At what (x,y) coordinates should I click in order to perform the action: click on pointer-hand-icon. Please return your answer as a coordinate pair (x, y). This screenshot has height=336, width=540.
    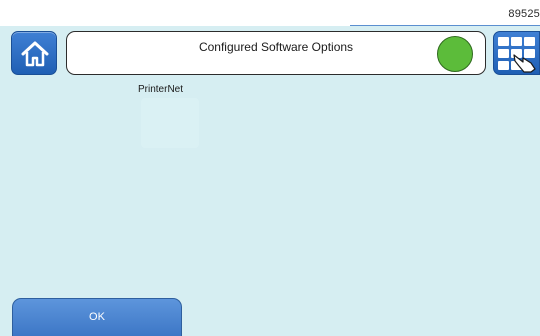
    Looking at the image, I should click on (524, 63).